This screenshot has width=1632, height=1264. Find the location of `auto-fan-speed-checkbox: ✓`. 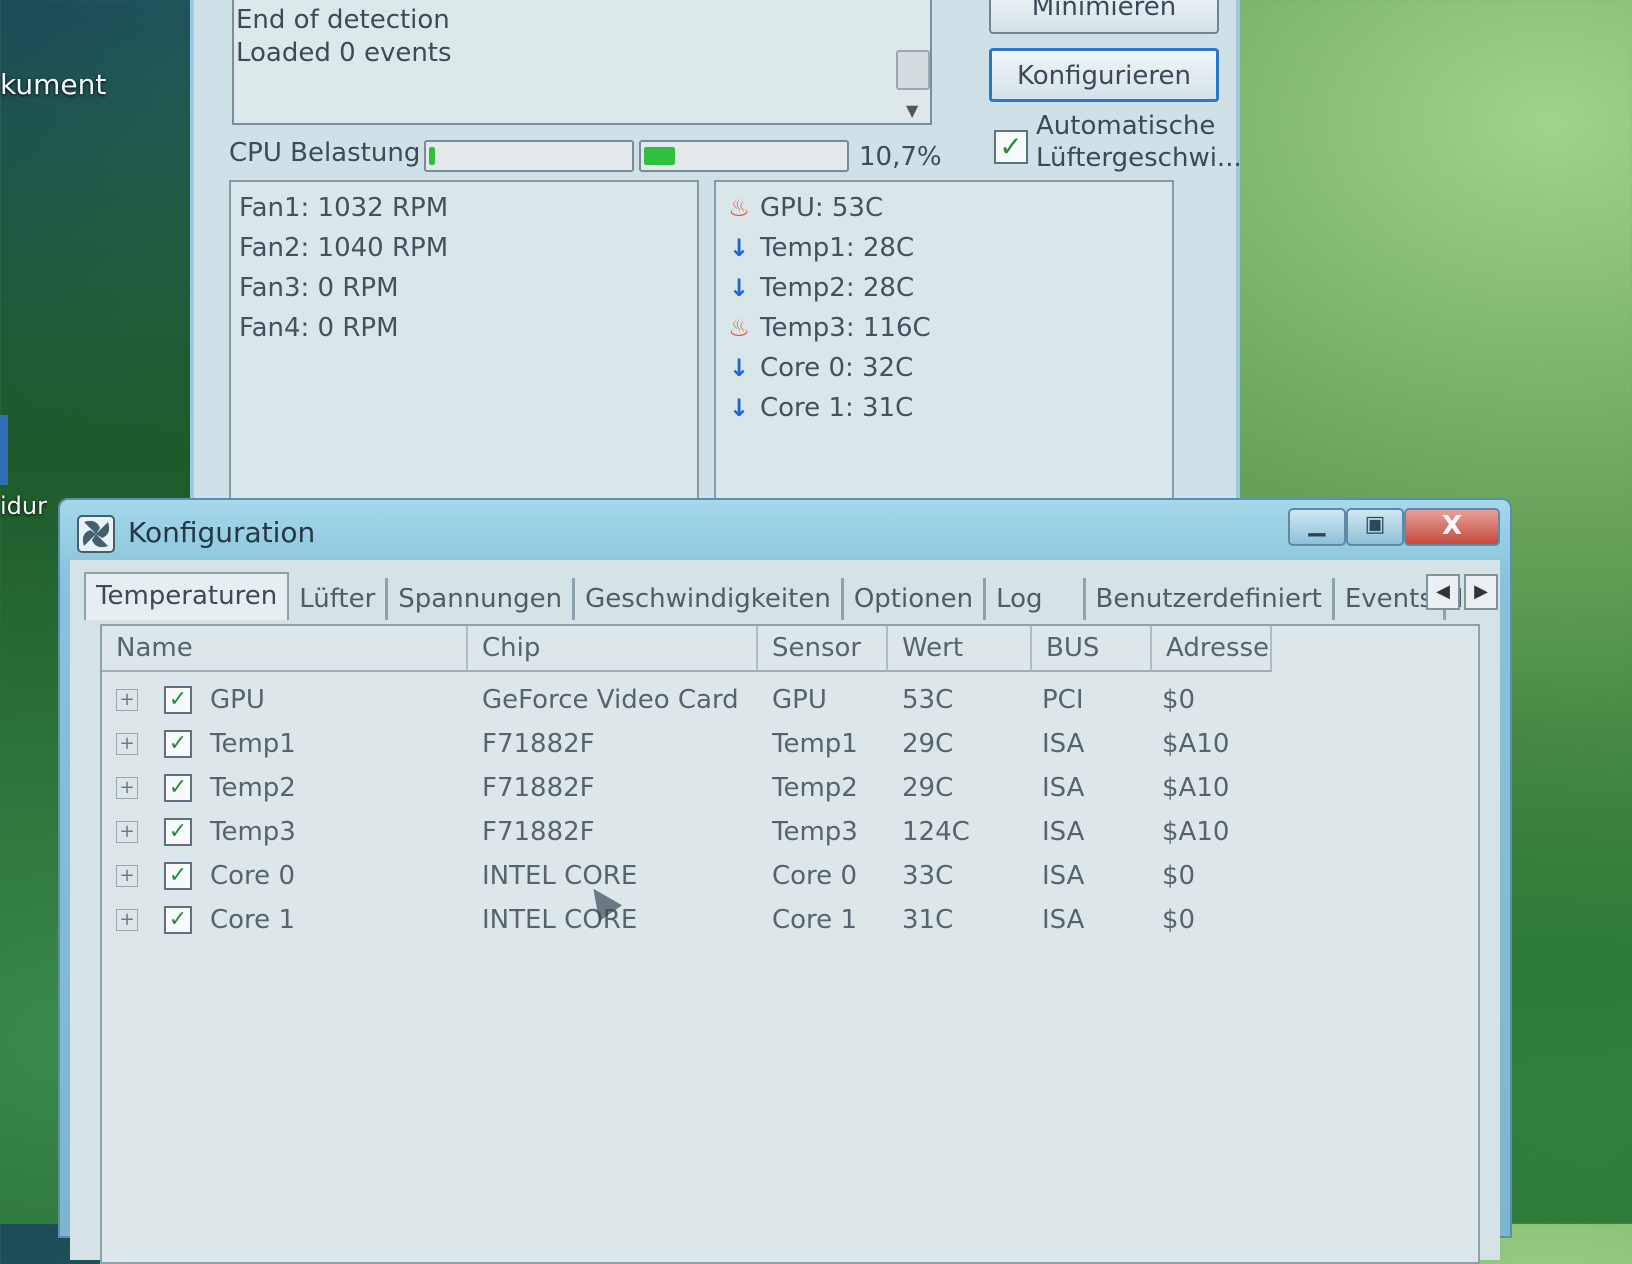

auto-fan-speed-checkbox: ✓ is located at coordinates (1011, 147).